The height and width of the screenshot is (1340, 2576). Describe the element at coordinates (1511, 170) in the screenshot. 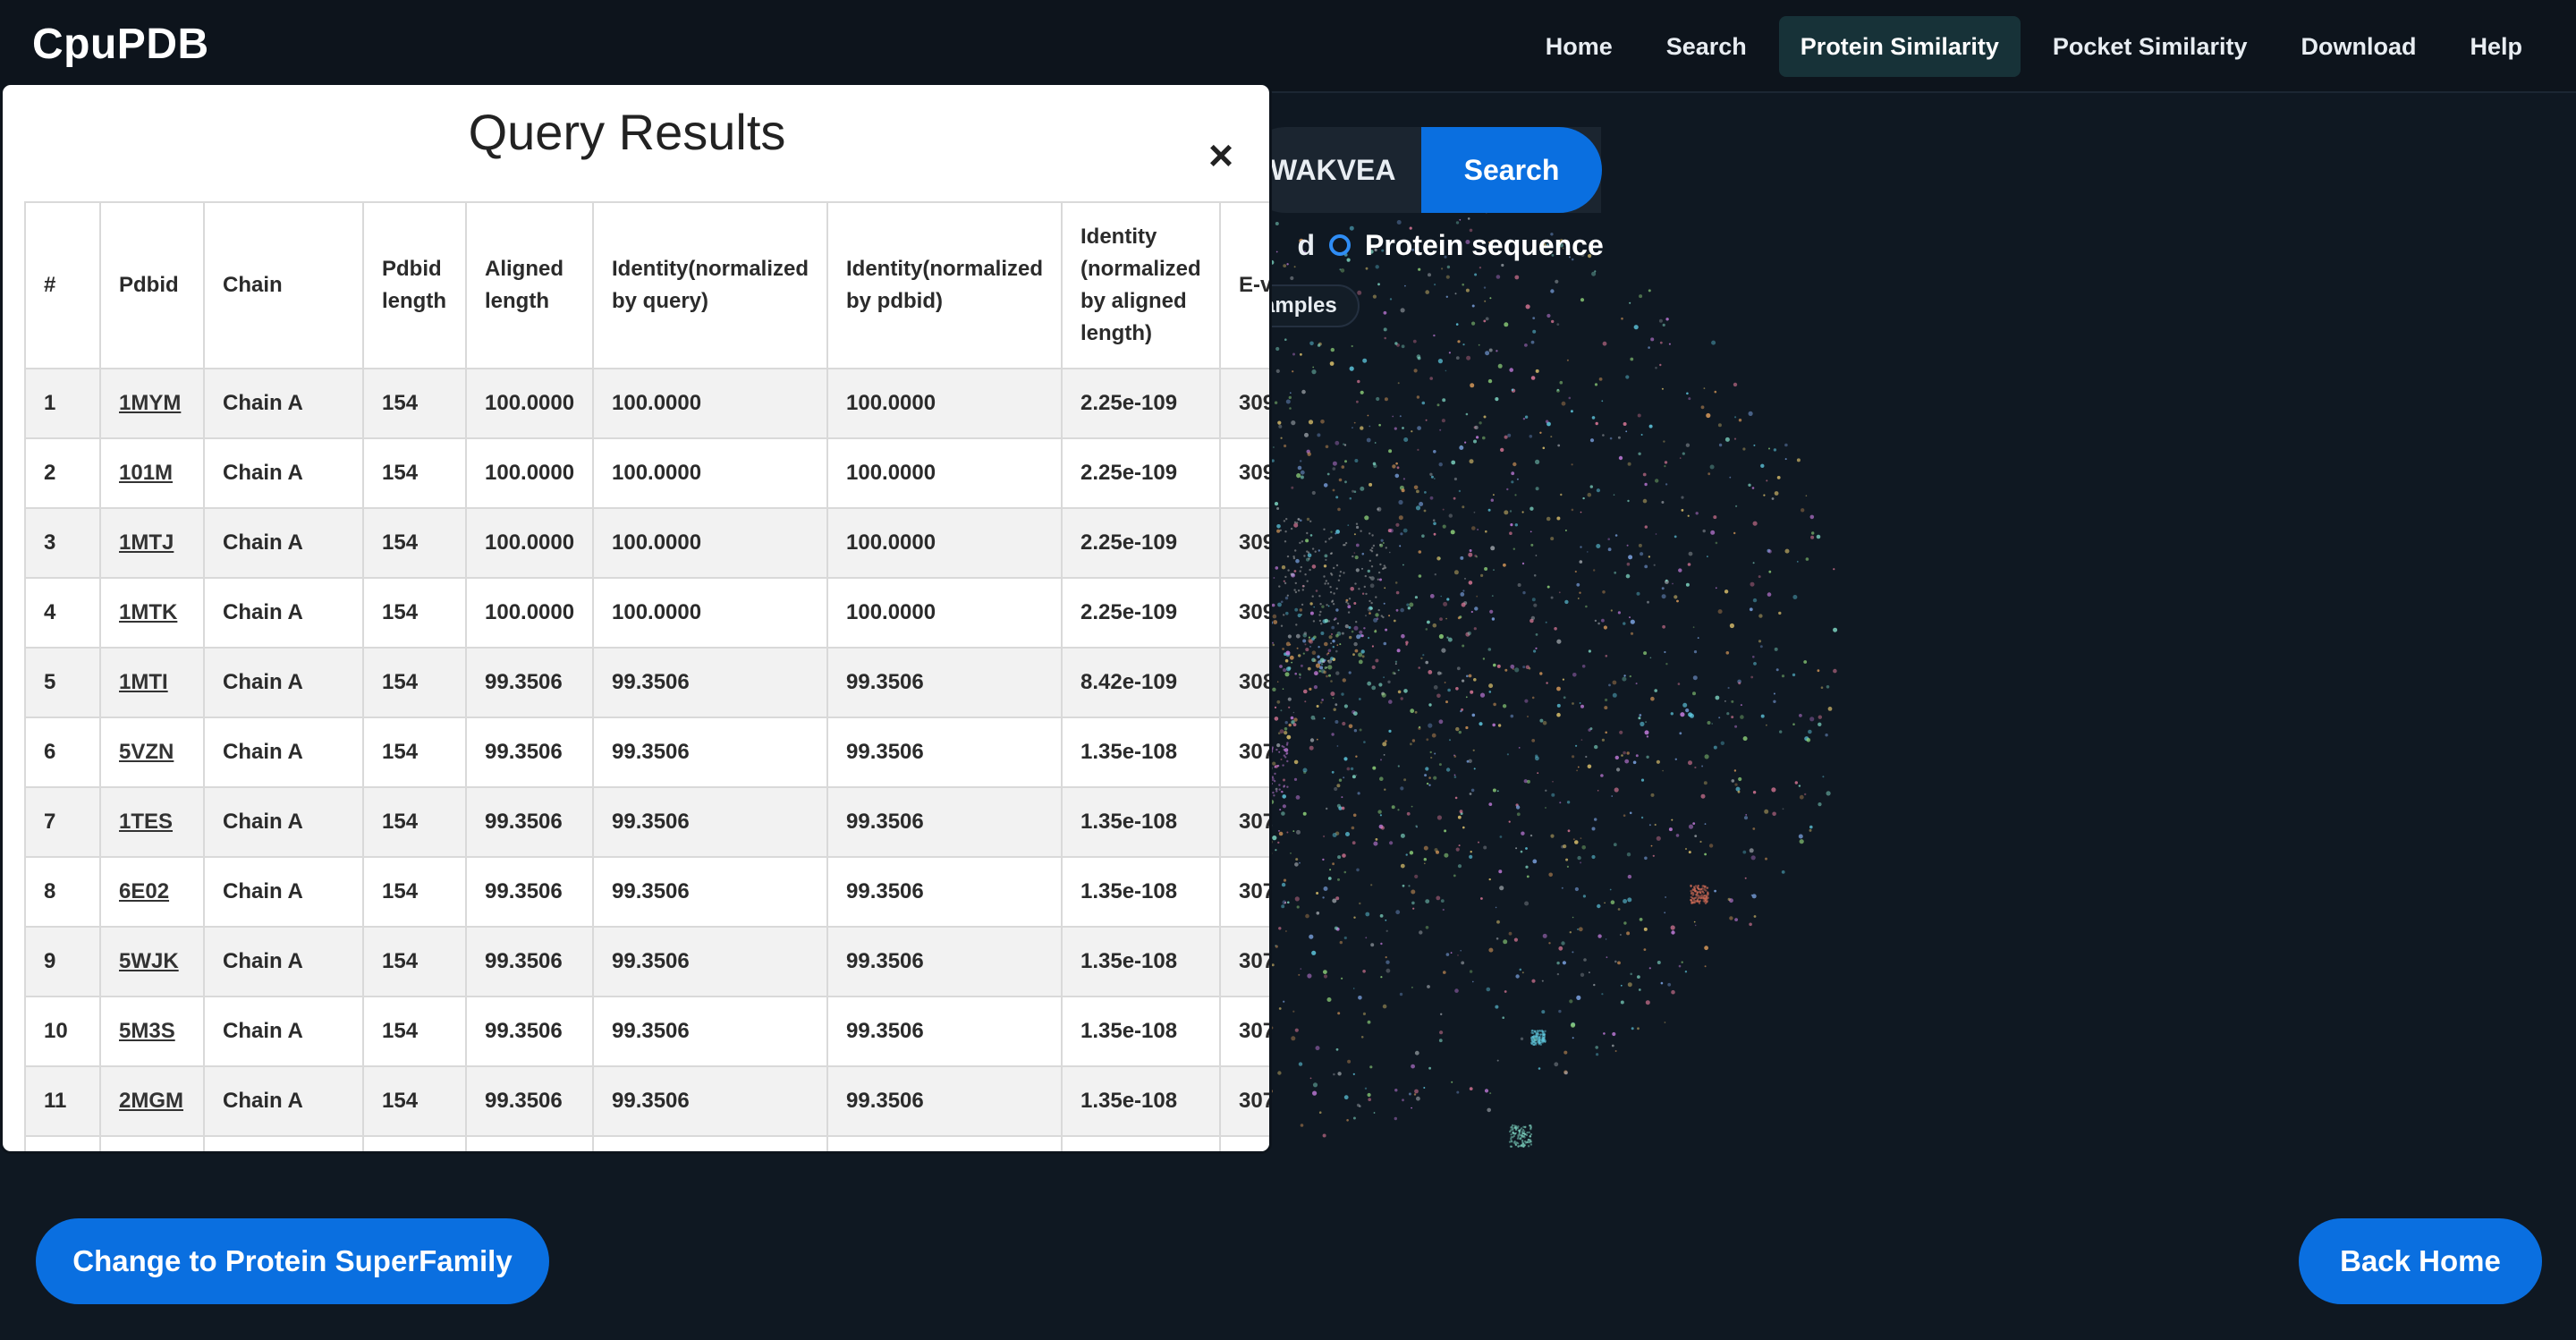

I see `search-button: Search` at that location.